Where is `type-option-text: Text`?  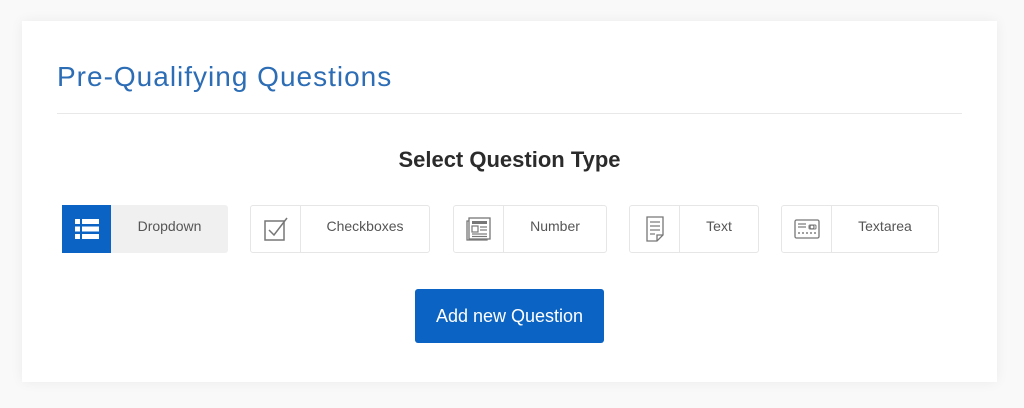
type-option-text: Text is located at coordinates (694, 229).